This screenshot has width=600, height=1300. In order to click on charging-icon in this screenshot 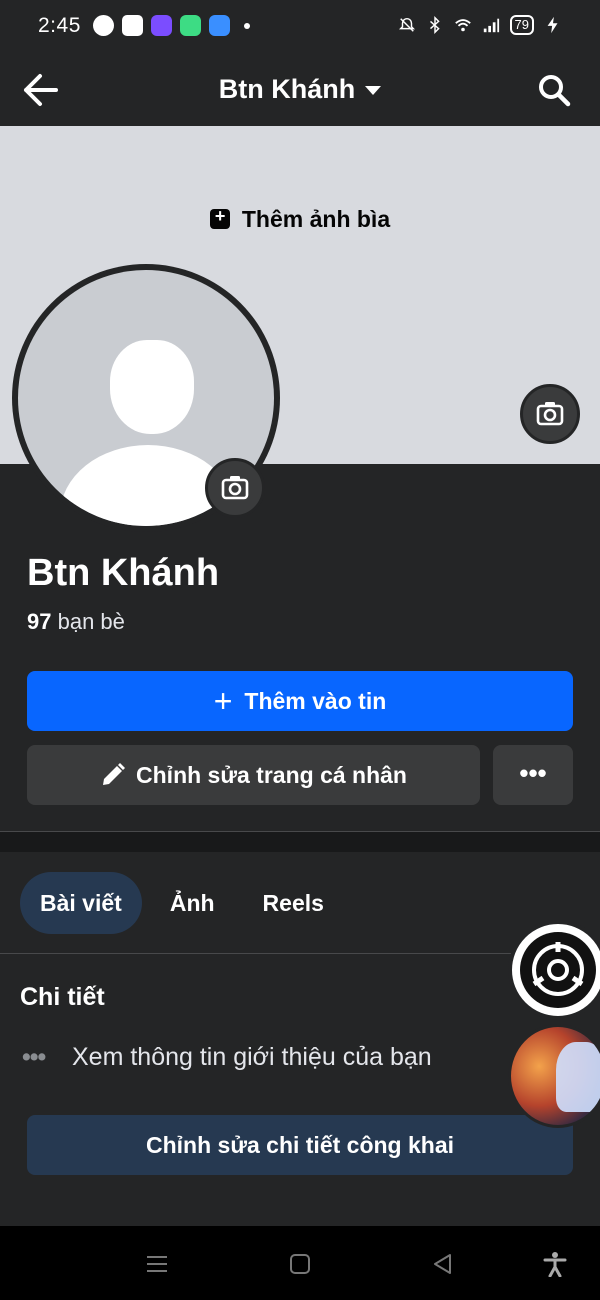, I will do `click(552, 25)`.